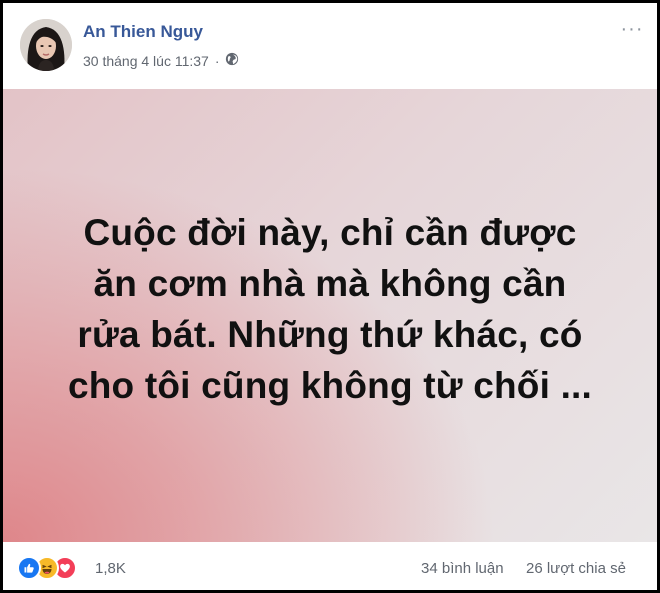 The width and height of the screenshot is (660, 593). I want to click on post-header: An Thien Nguy 30 tháng 4 lúc 11:37 · ···, so click(330, 46).